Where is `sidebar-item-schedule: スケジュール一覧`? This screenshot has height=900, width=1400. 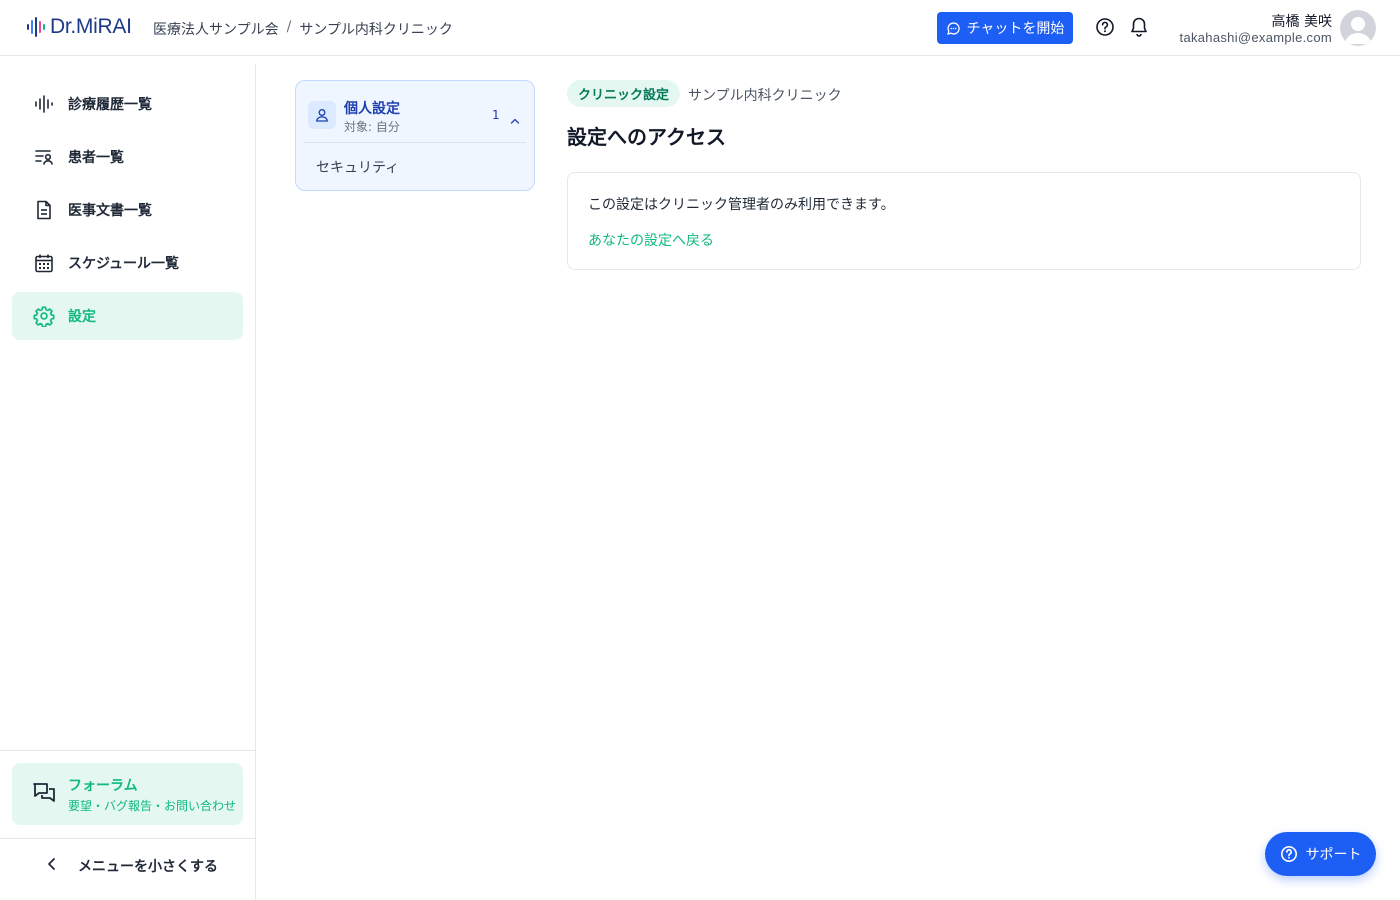 sidebar-item-schedule: スケジュール一覧 is located at coordinates (127, 263).